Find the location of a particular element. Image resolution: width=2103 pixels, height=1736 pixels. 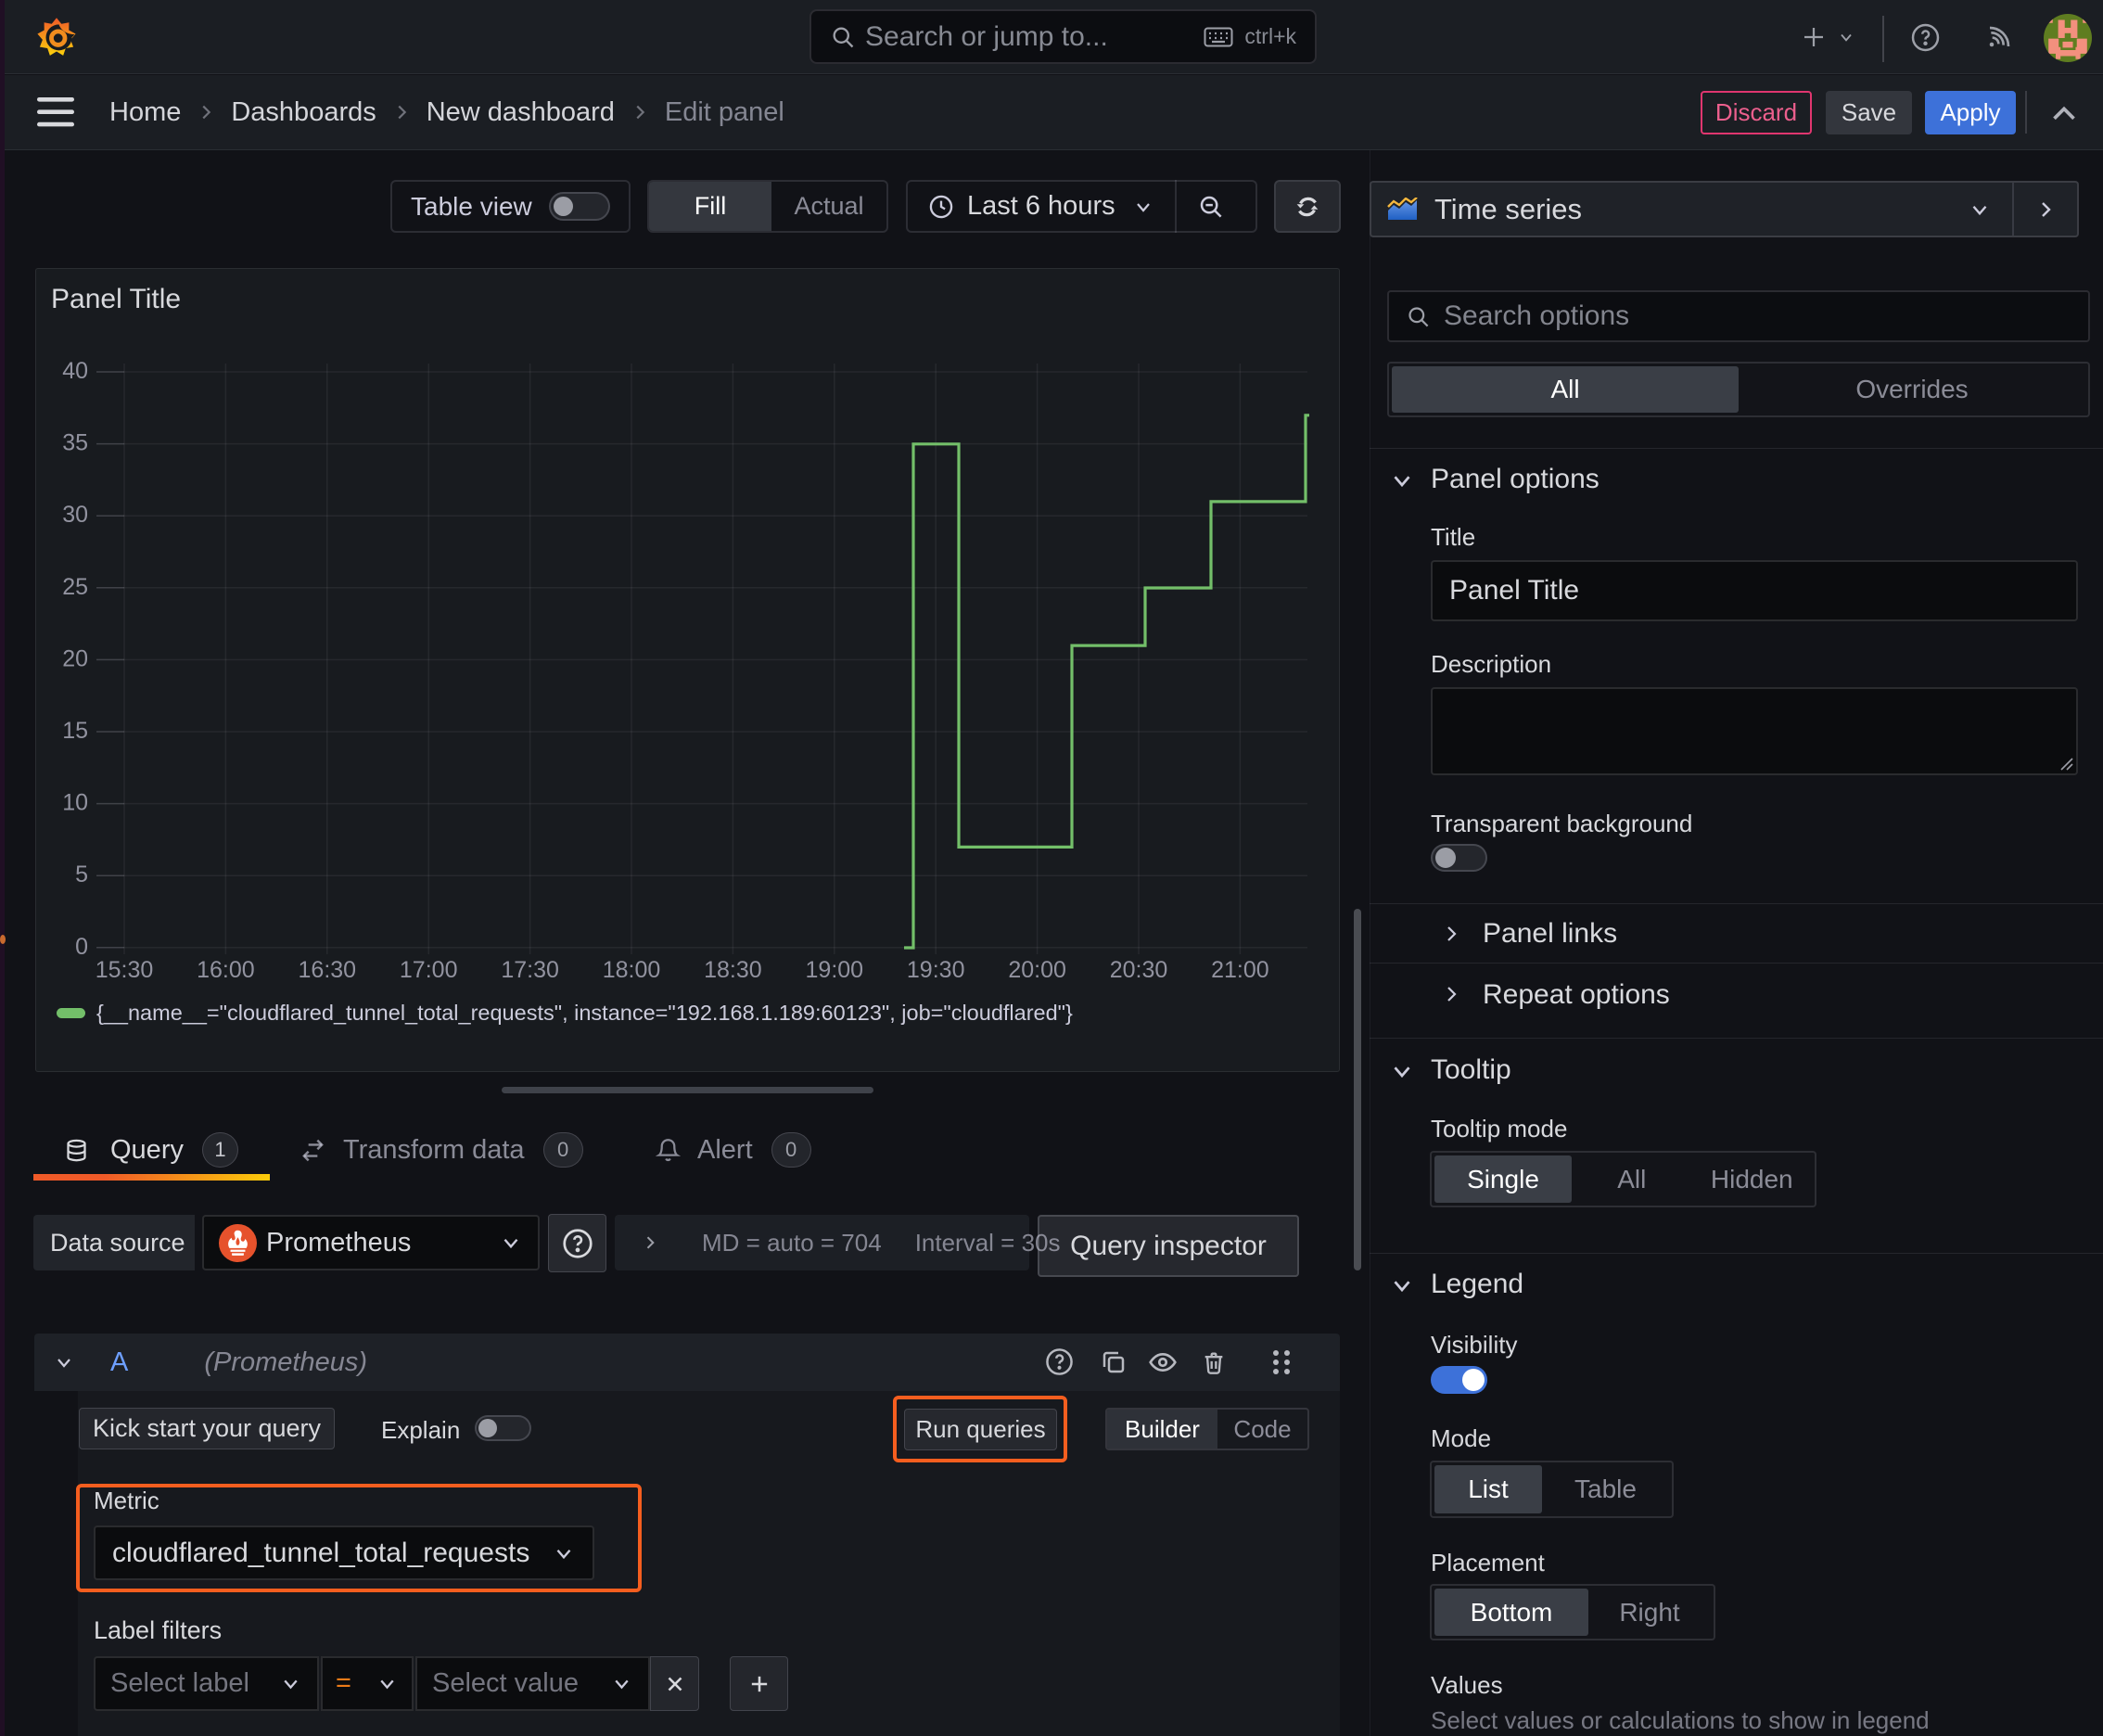

svg-text: 17:30 is located at coordinates (530, 970).